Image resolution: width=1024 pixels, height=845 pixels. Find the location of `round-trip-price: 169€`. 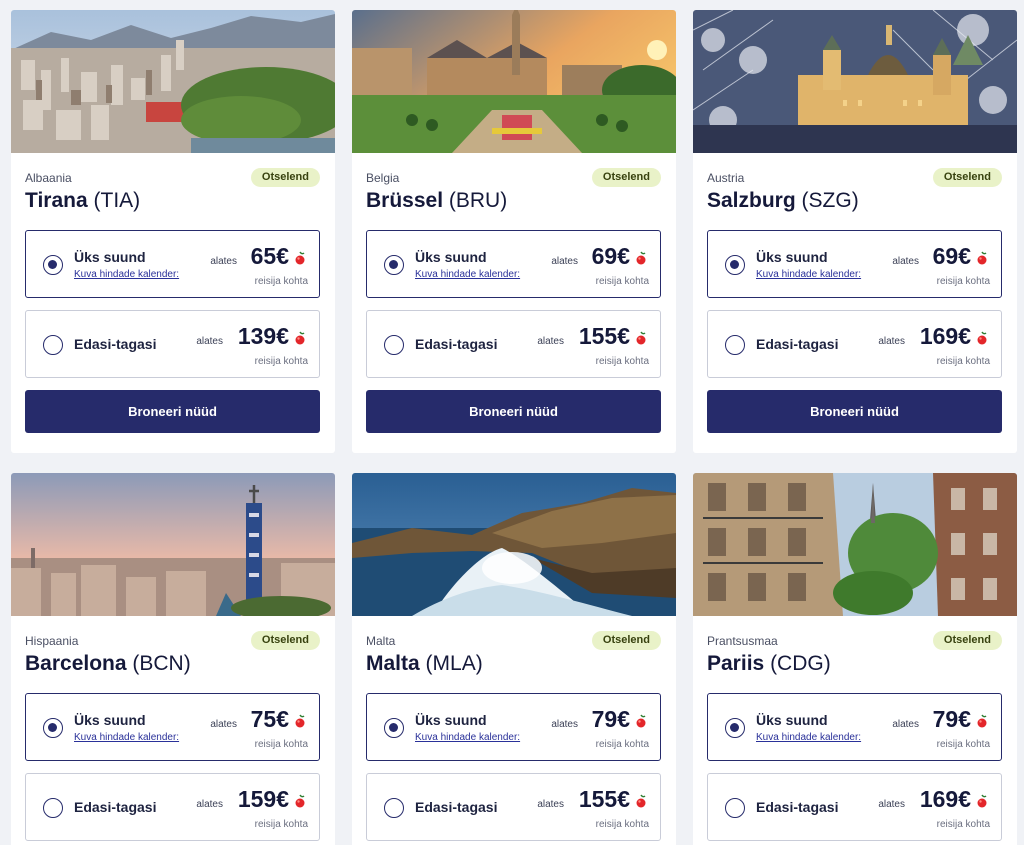

round-trip-price: 169€ is located at coordinates (945, 336).